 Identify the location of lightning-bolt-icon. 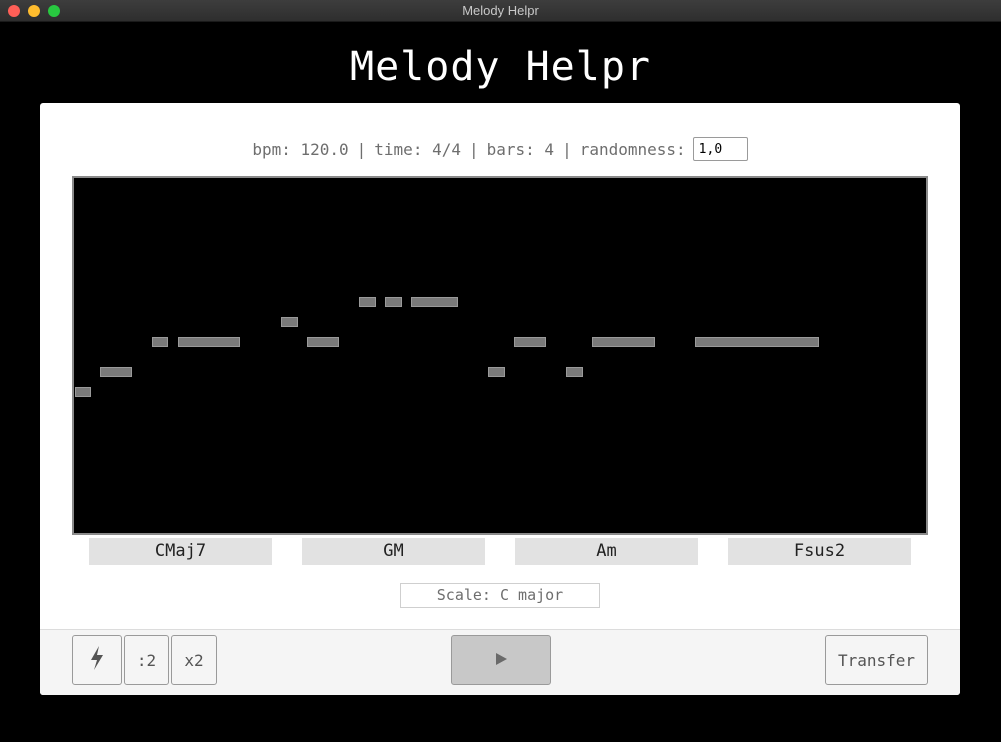
(97, 660).